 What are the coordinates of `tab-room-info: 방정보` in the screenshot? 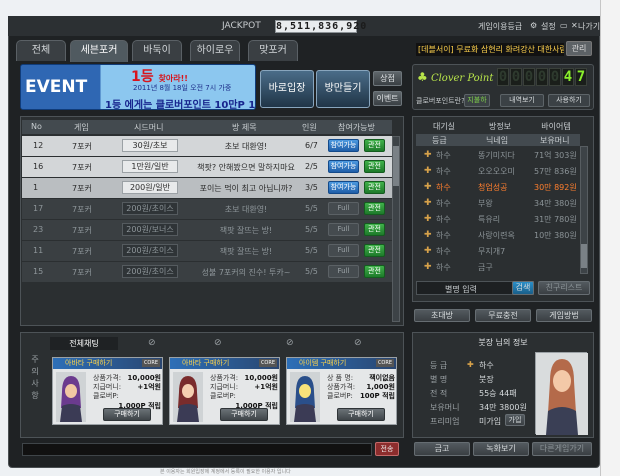 It's located at (500, 127).